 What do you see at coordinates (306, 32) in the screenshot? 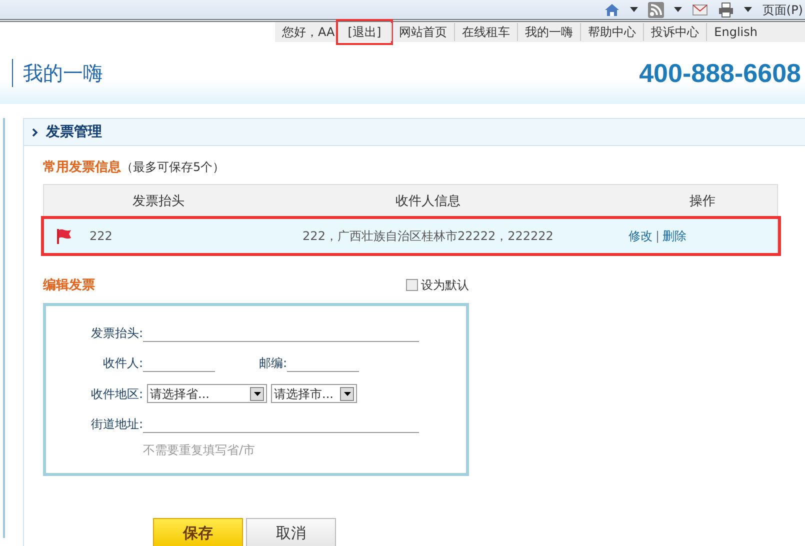
I see `header-link: 您好，AA` at bounding box center [306, 32].